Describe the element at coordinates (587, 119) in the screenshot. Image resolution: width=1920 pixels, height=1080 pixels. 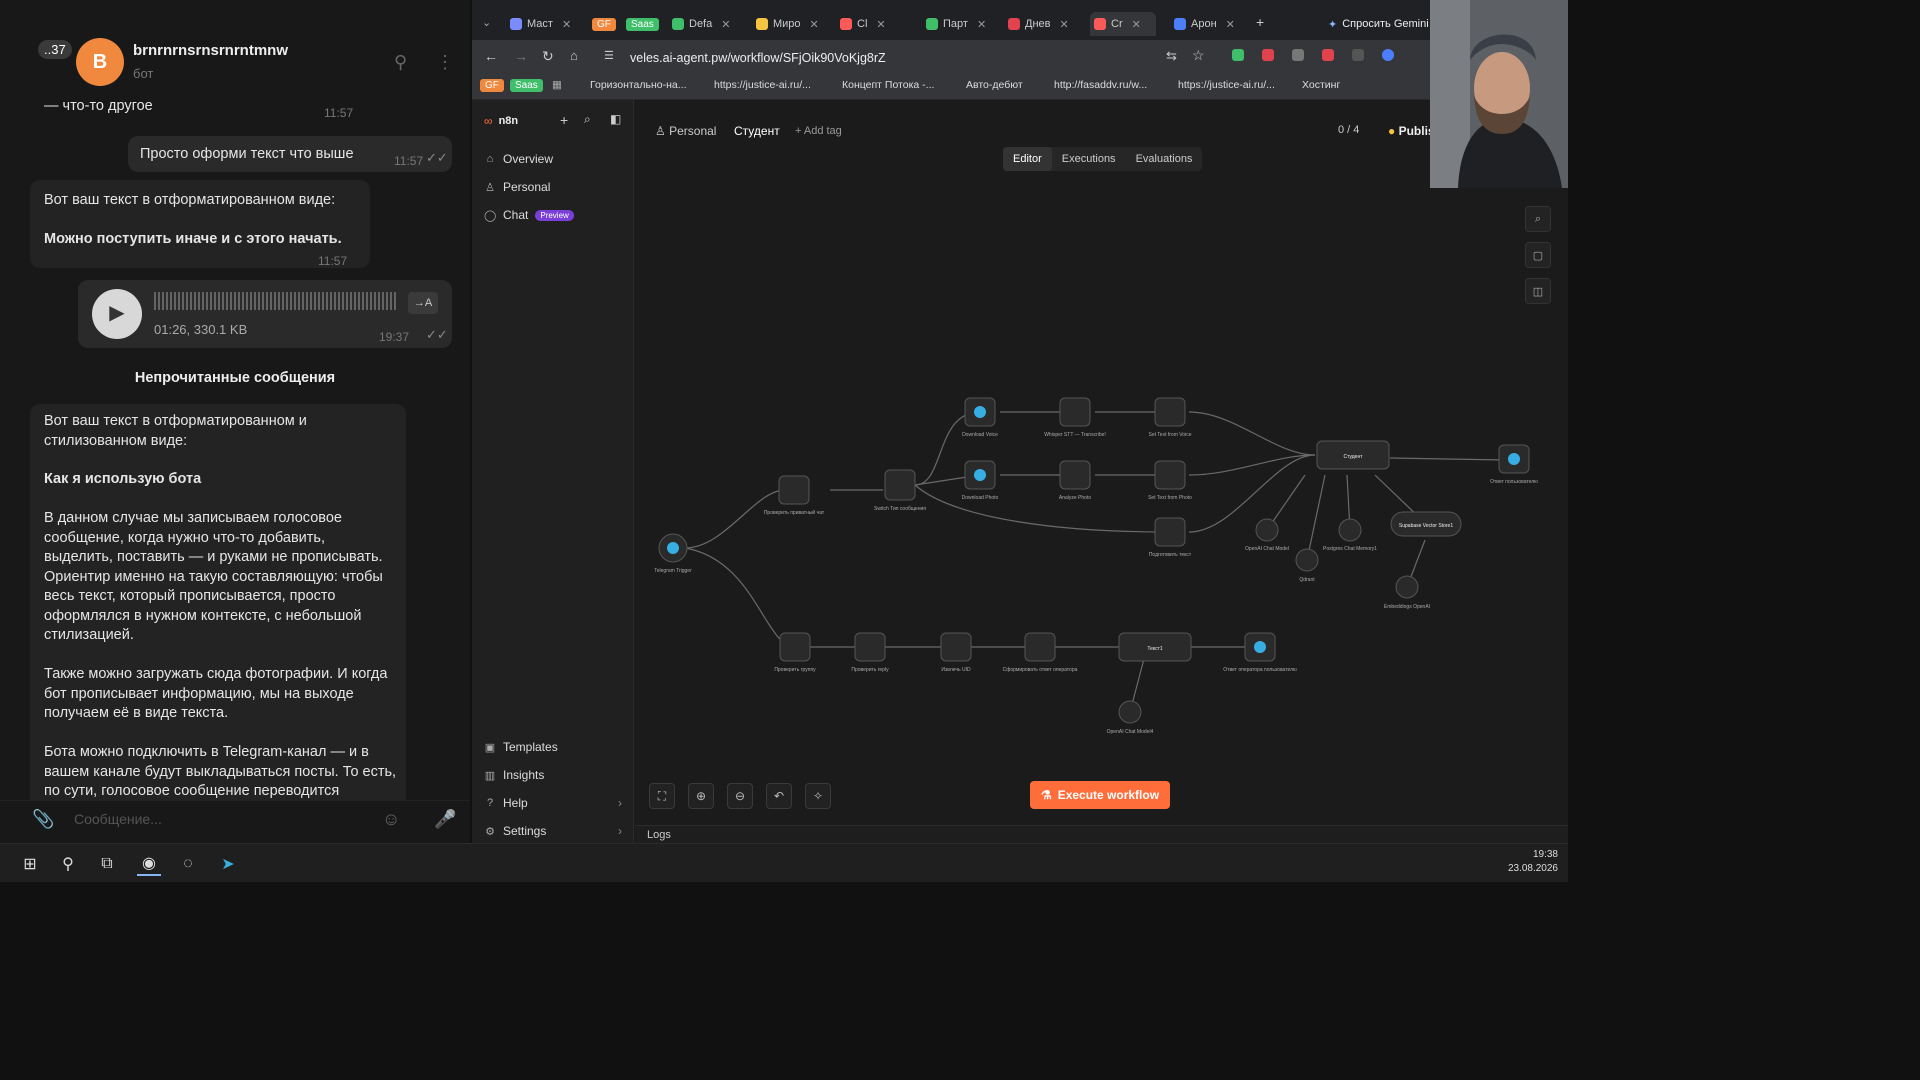
I see `search-icon: ⌕` at that location.